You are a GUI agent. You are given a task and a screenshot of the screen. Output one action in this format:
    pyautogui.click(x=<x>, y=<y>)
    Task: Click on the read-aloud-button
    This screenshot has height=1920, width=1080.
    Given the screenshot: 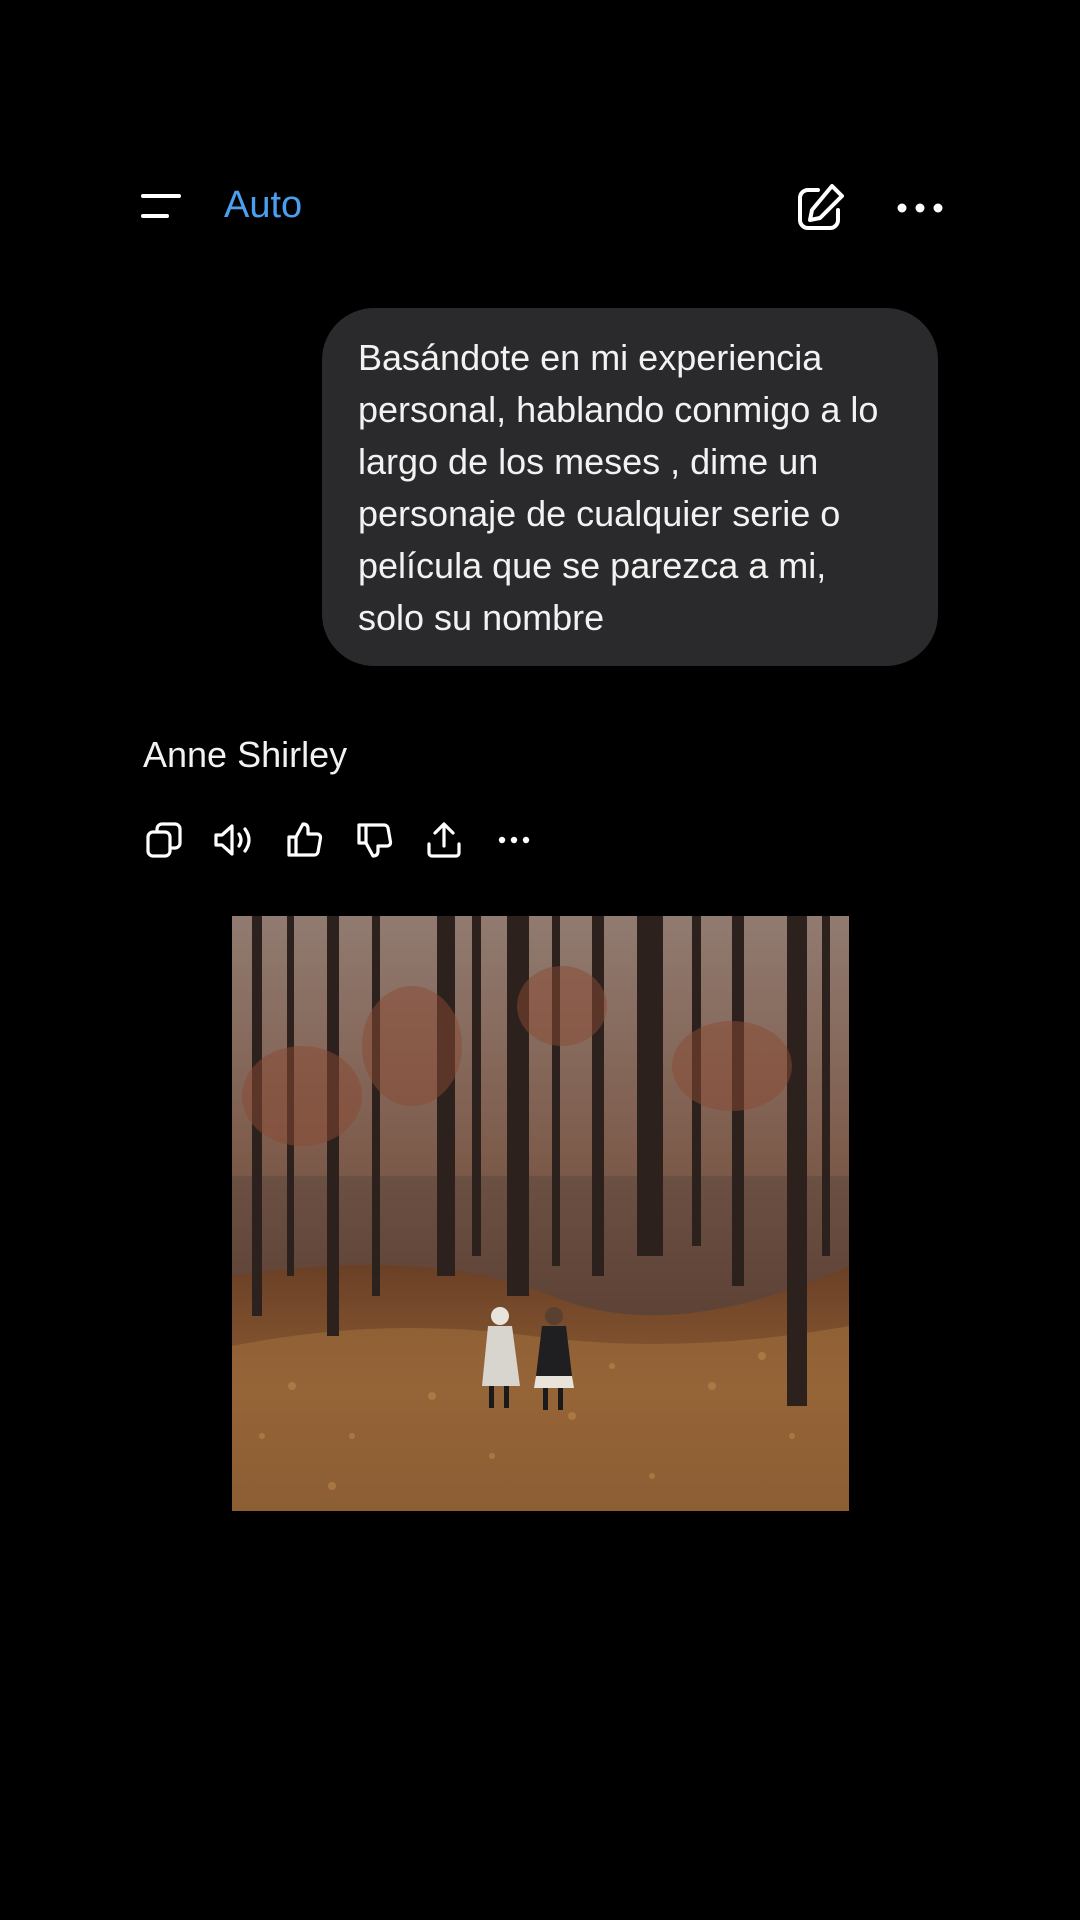 What is the action you would take?
    pyautogui.click(x=234, y=840)
    